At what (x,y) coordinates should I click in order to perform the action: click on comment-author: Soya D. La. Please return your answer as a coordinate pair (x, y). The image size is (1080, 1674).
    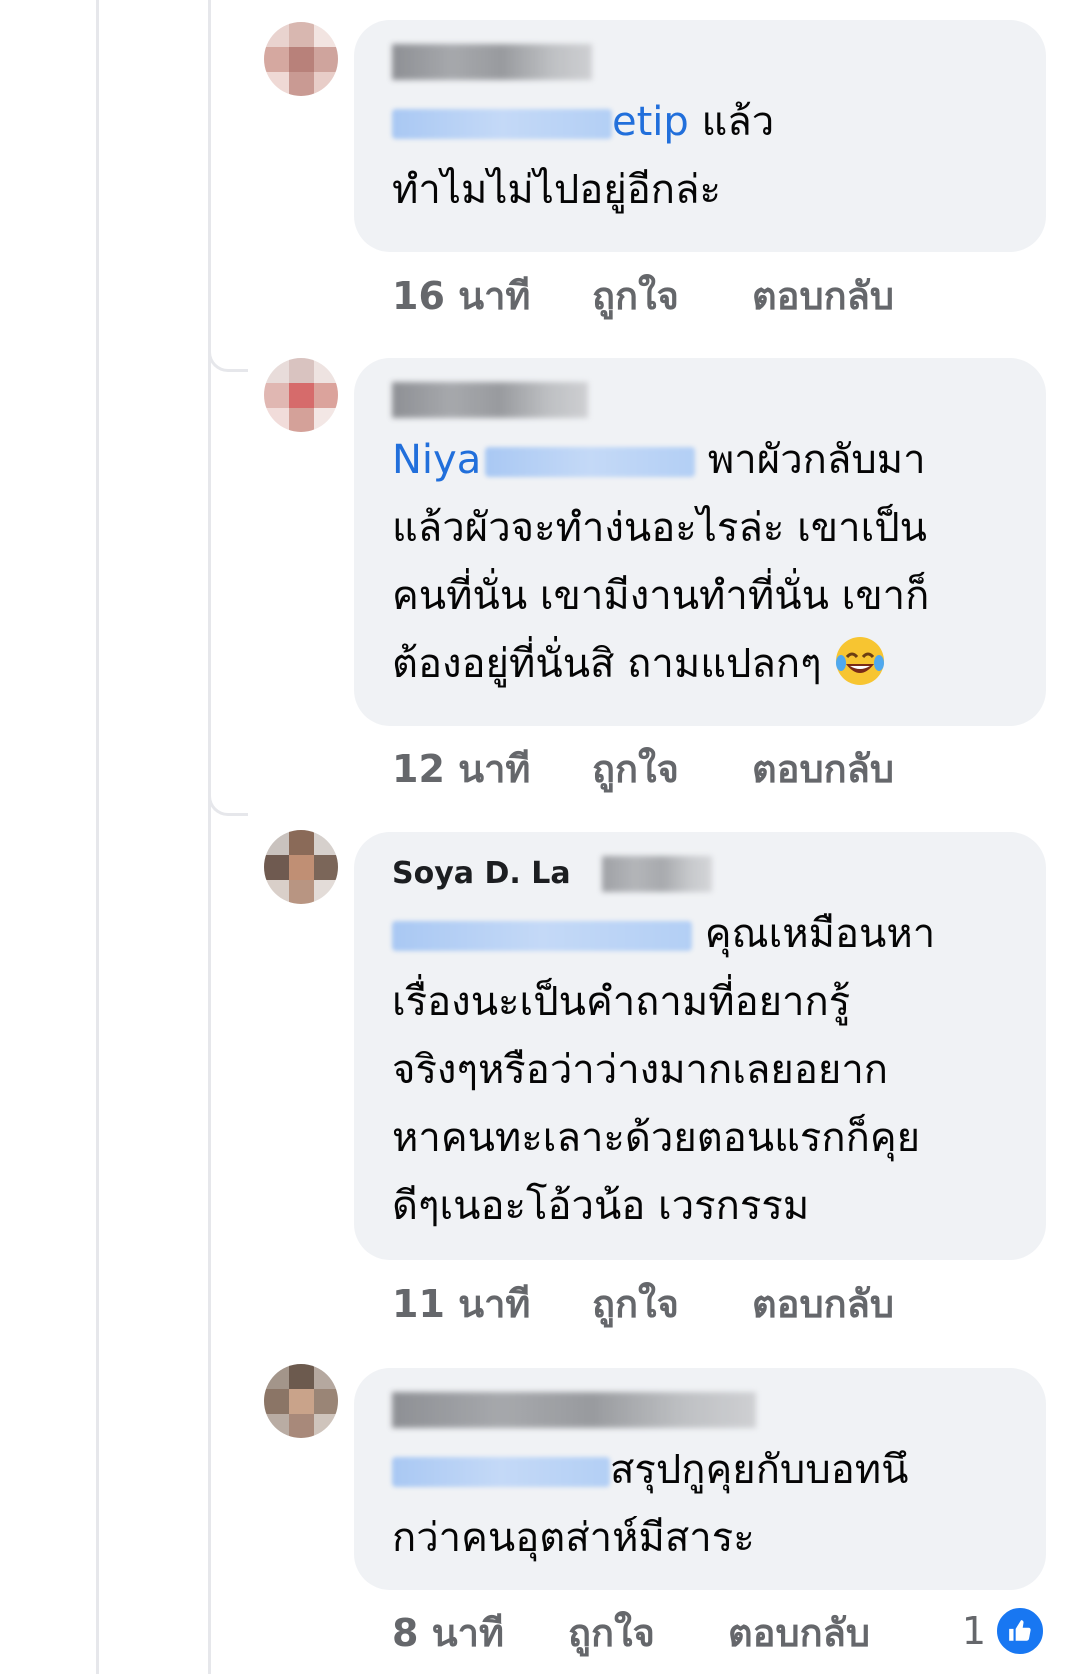
    Looking at the image, I should click on (699, 874).